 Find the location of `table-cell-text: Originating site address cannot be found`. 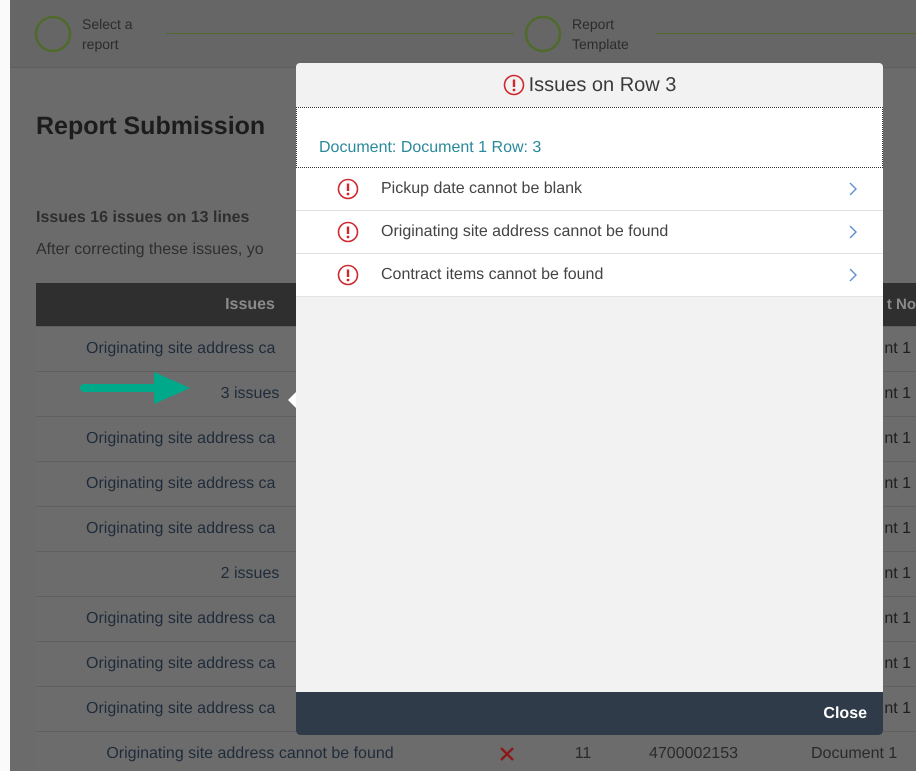

table-cell-text: Originating site address cannot be found is located at coordinates (250, 754).